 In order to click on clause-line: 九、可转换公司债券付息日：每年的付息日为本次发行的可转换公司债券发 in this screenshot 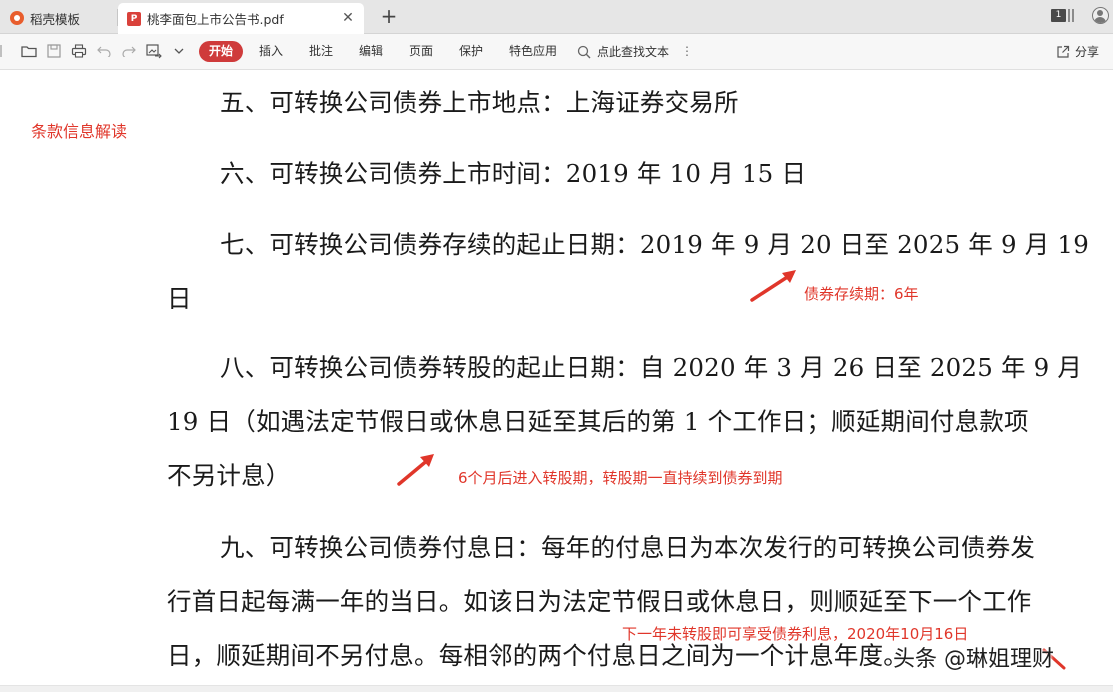, I will do `click(628, 547)`.